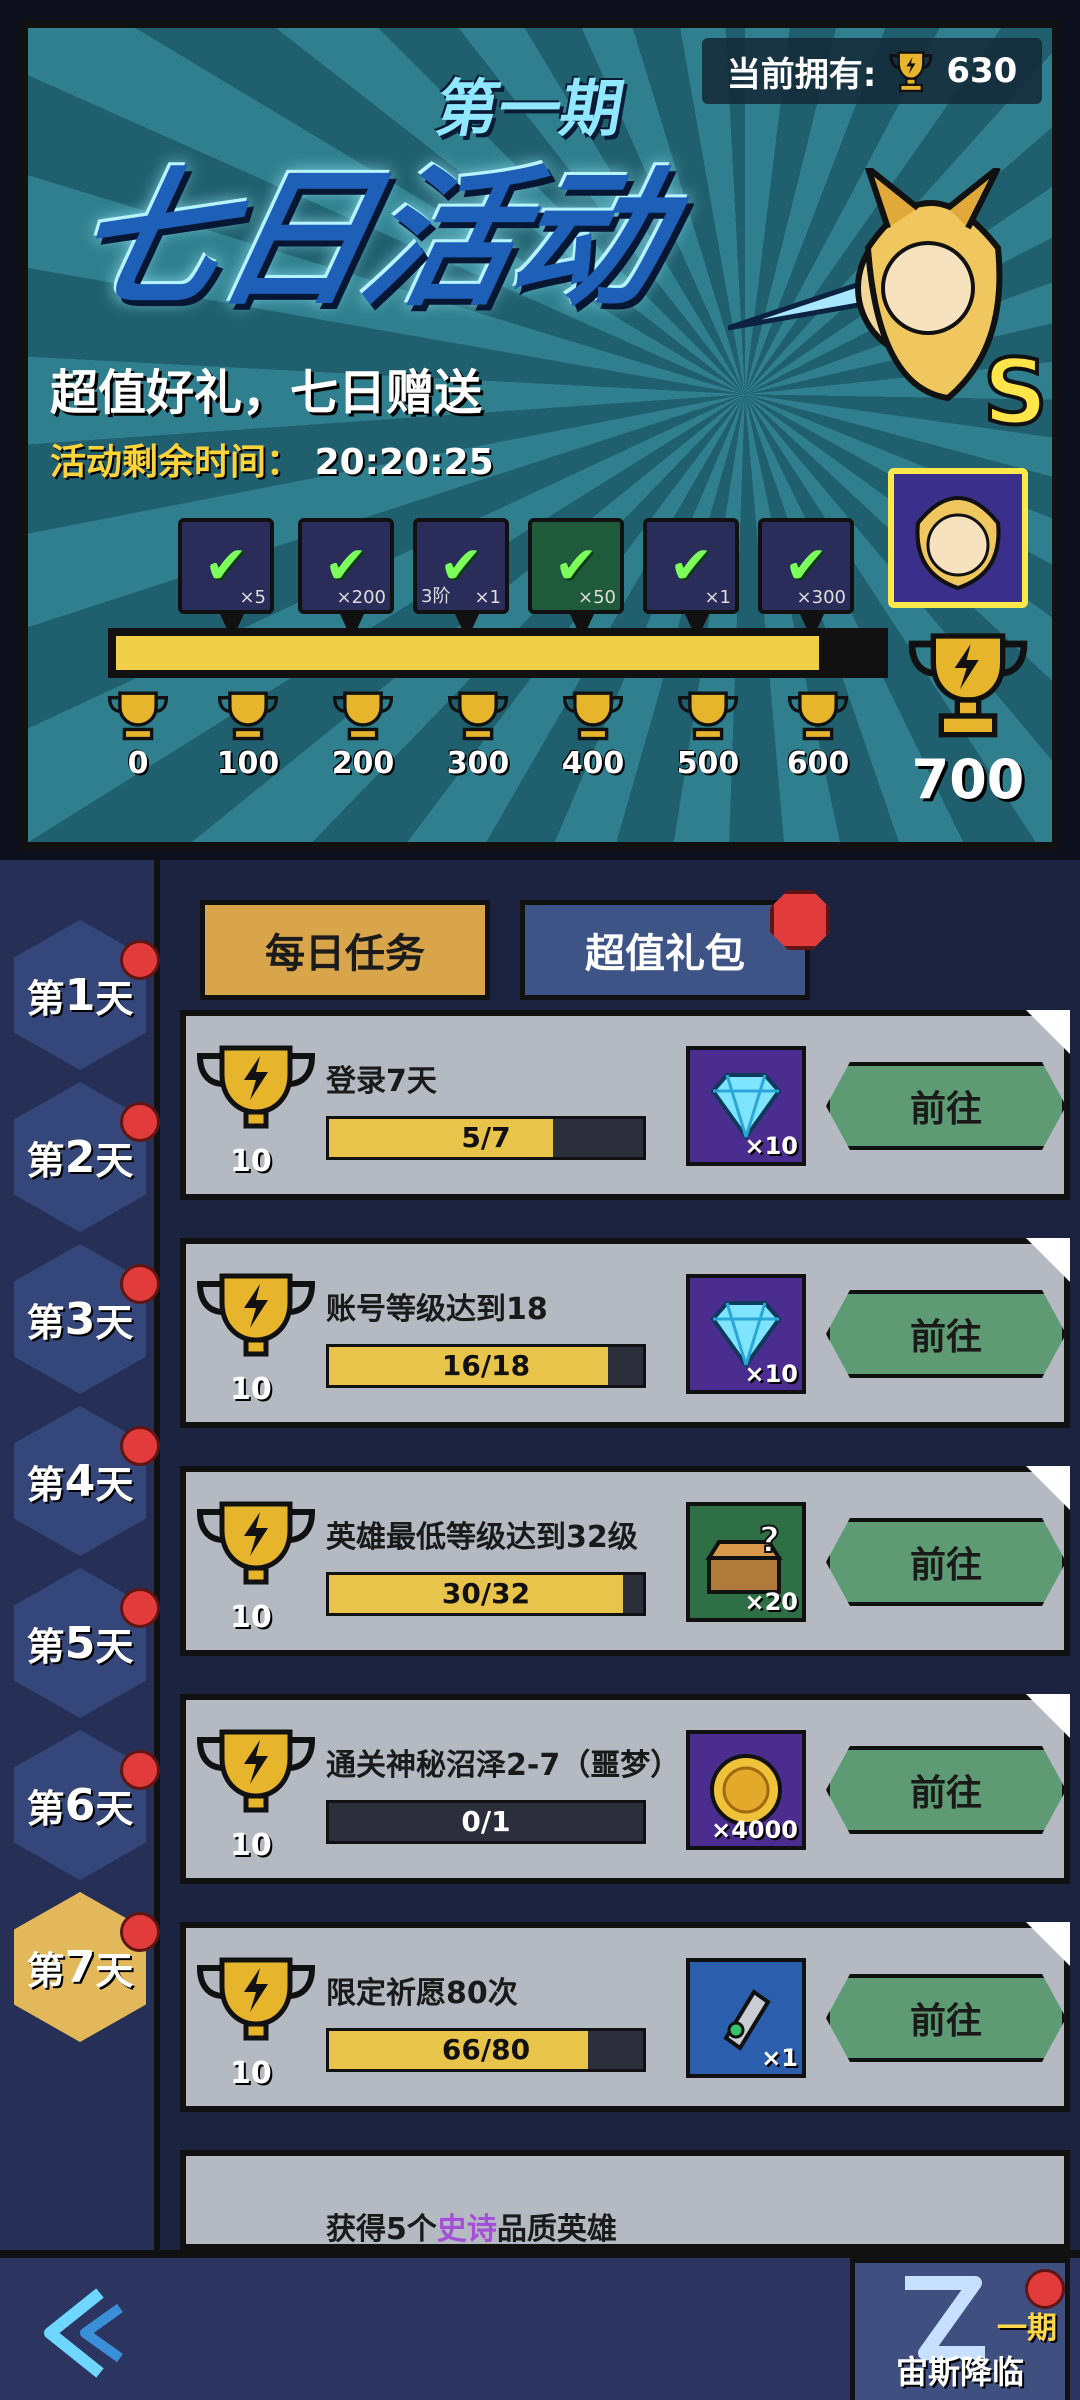 The height and width of the screenshot is (2400, 1080). Describe the element at coordinates (746, 2018) in the screenshot. I see `task-reward-item: ×1` at that location.